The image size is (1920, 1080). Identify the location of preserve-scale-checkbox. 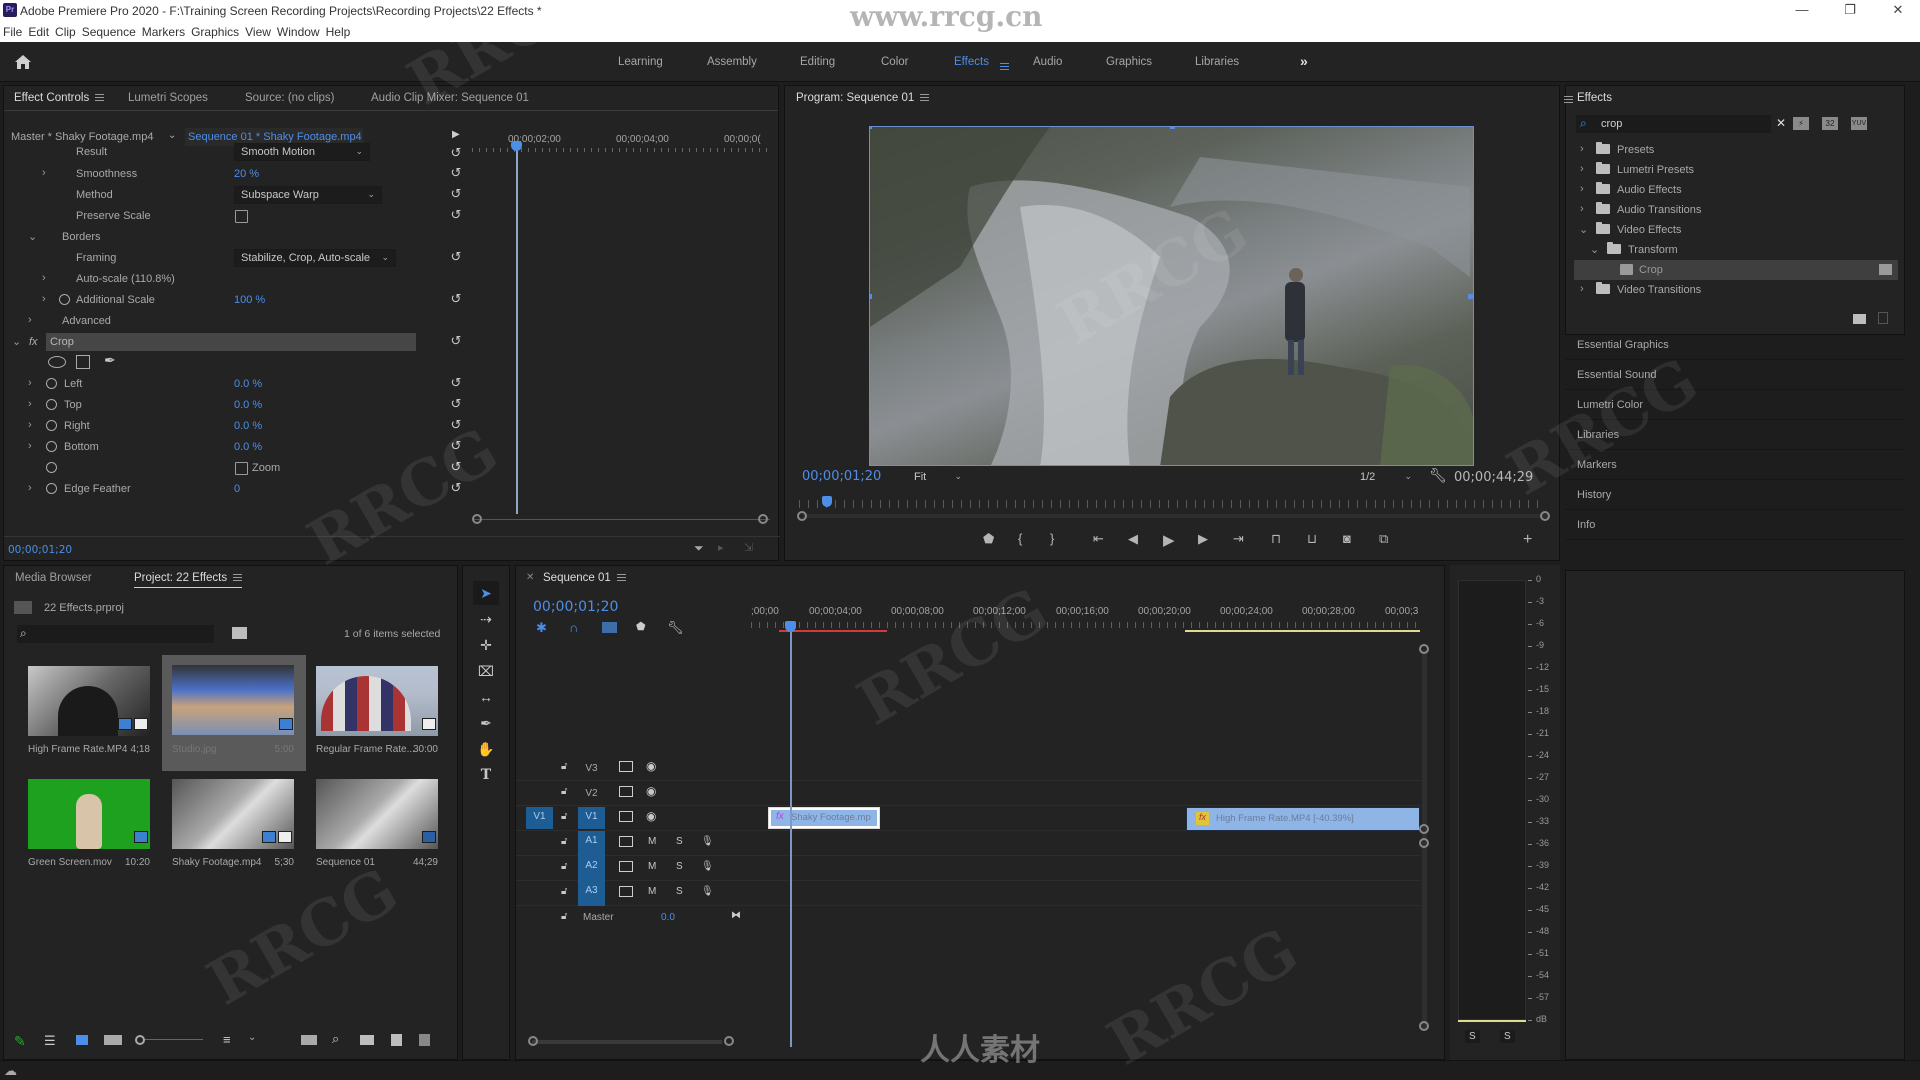
(241, 216).